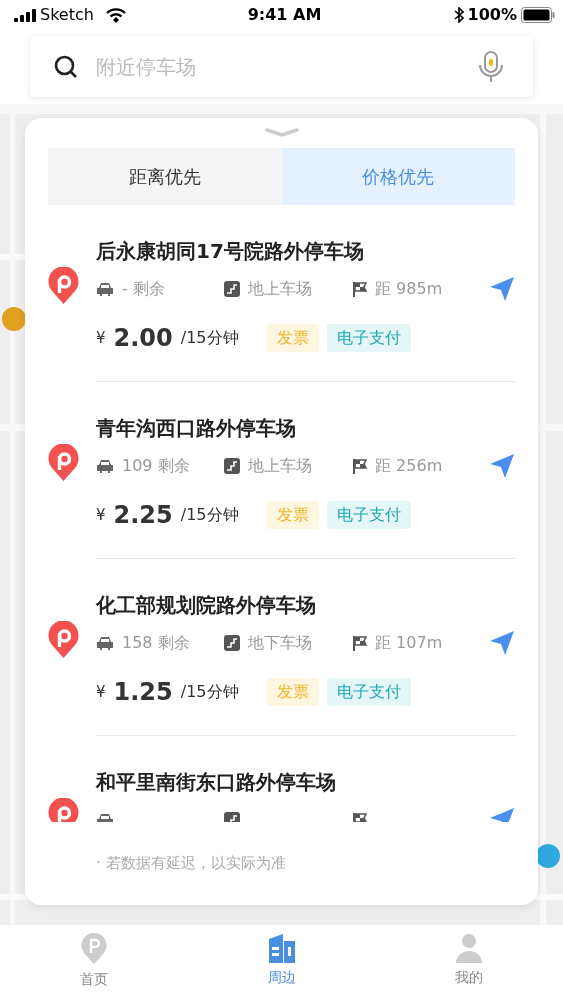  What do you see at coordinates (156, 466) in the screenshot?
I see `remaining-spaces: 109 剩余` at bounding box center [156, 466].